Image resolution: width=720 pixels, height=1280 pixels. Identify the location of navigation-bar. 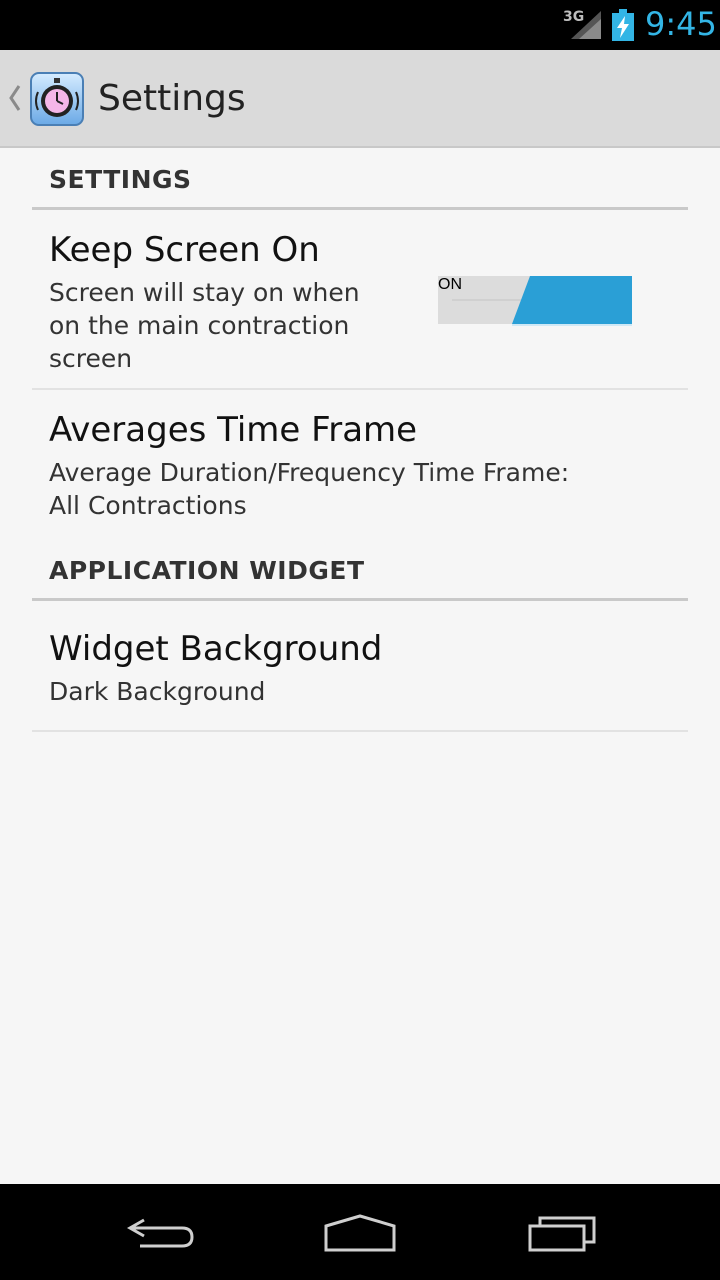
(360, 1232).